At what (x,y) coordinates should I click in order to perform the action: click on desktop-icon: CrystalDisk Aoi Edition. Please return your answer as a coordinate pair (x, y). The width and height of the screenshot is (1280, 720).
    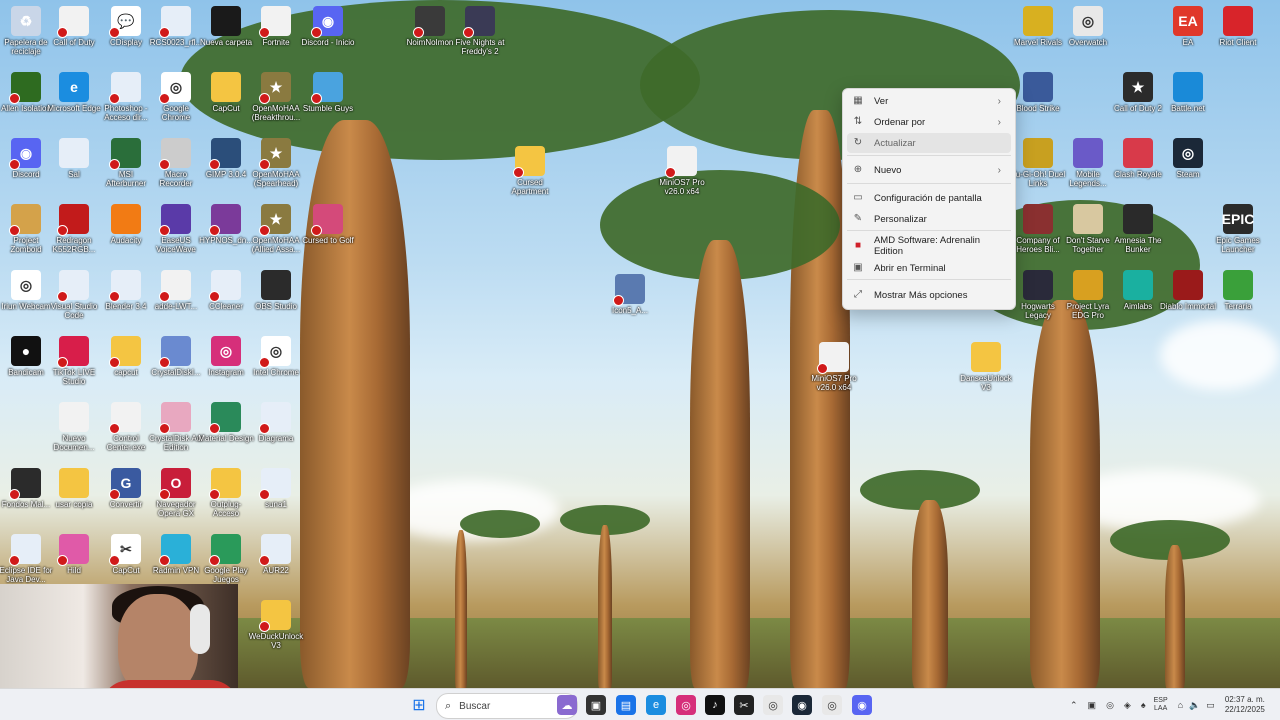
    Looking at the image, I should click on (176, 431).